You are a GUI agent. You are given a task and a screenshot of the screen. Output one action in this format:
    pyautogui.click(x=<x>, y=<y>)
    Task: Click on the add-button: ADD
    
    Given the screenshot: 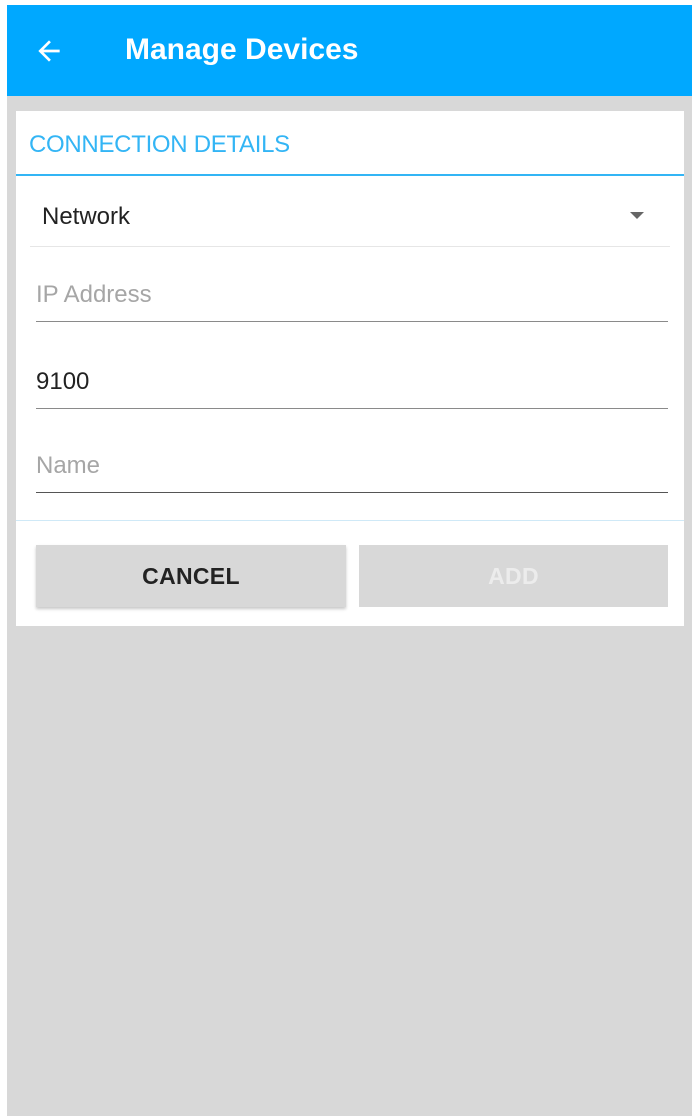 What is the action you would take?
    pyautogui.click(x=513, y=576)
    